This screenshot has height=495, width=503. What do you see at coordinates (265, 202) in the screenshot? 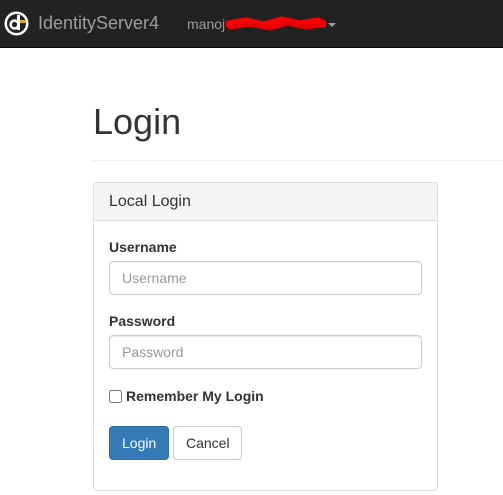
I see `panel-heading: Local Login` at bounding box center [265, 202].